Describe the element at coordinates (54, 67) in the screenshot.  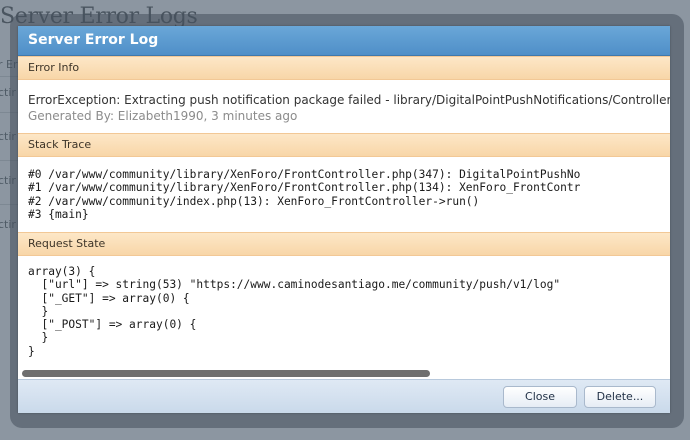
I see `error-info-header-label: Error Info` at that location.